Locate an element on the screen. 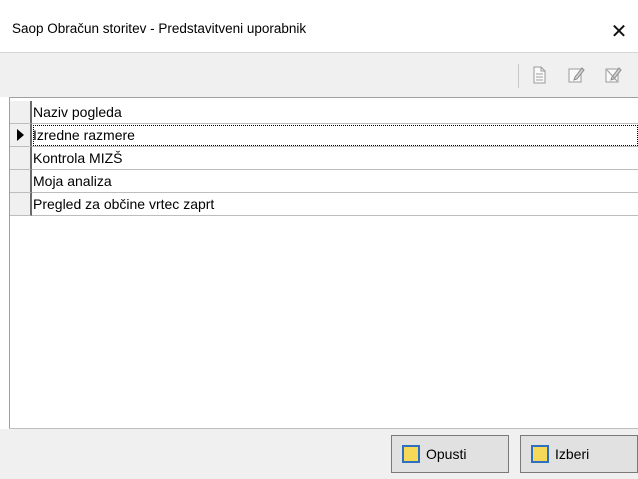 The height and width of the screenshot is (479, 638). edit-icon is located at coordinates (576, 75).